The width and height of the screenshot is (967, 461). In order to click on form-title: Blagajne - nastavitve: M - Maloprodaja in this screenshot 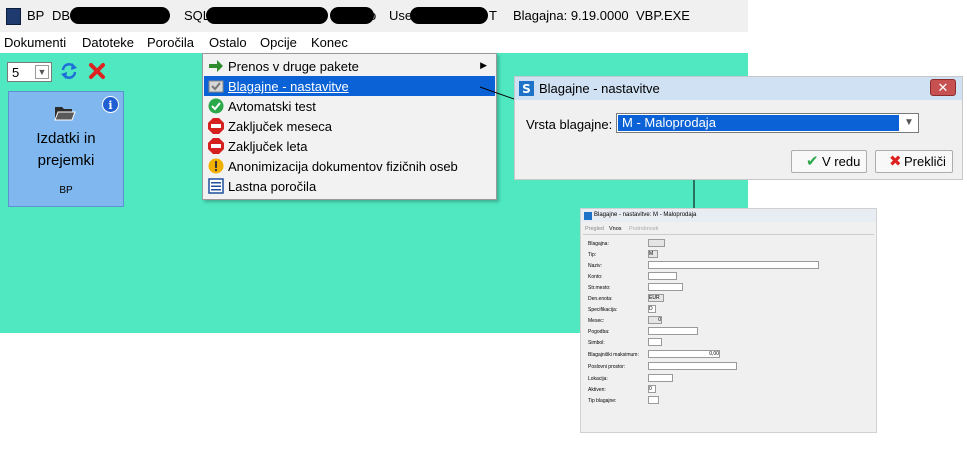, I will do `click(645, 215)`.